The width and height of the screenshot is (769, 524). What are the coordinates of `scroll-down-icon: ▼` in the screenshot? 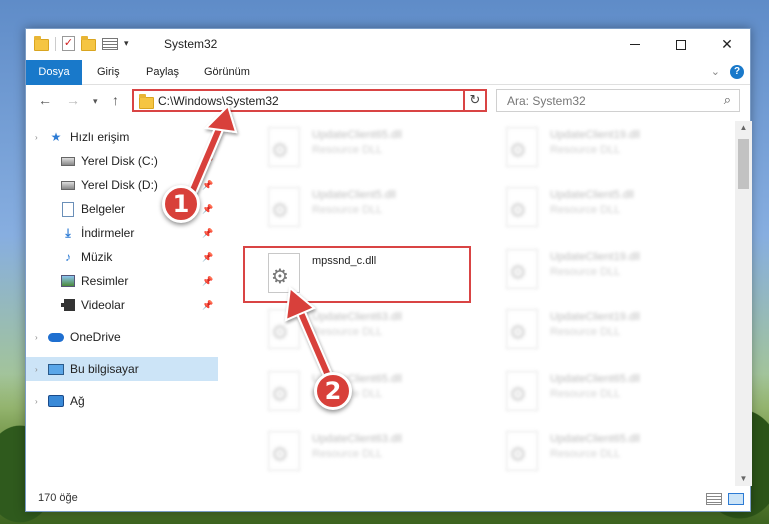 It's located at (743, 479).